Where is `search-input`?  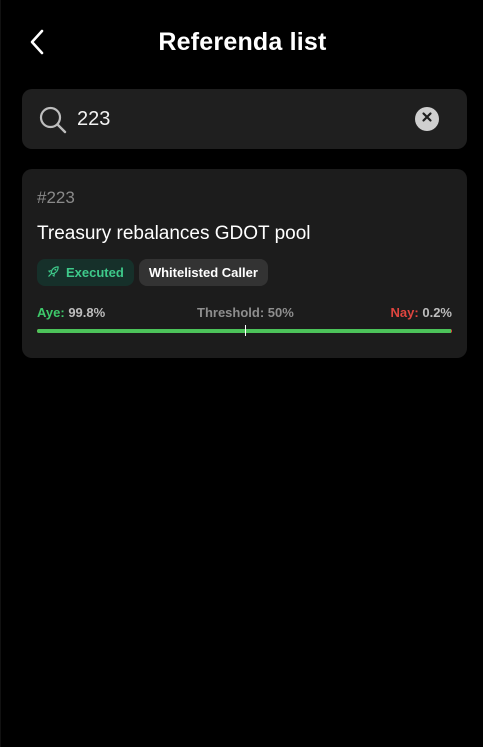
search-input is located at coordinates (237, 119).